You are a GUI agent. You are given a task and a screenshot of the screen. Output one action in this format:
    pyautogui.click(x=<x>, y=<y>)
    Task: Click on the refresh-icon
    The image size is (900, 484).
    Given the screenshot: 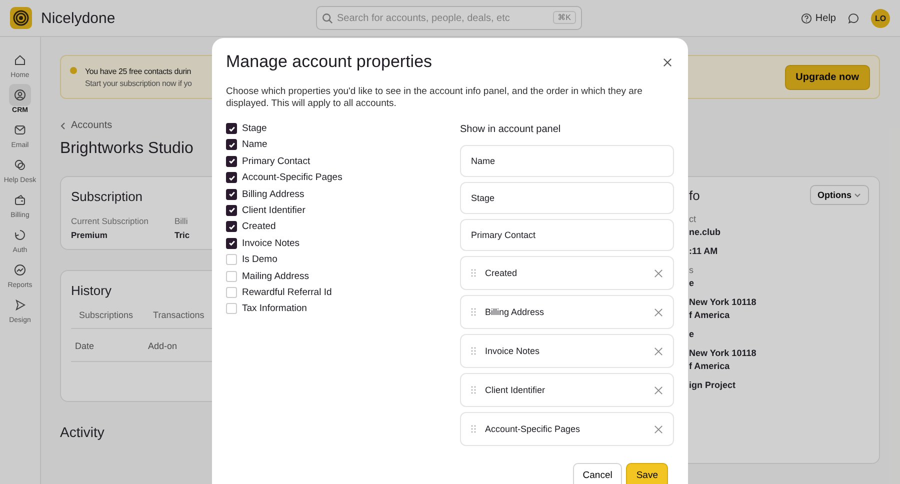 What is the action you would take?
    pyautogui.click(x=20, y=235)
    